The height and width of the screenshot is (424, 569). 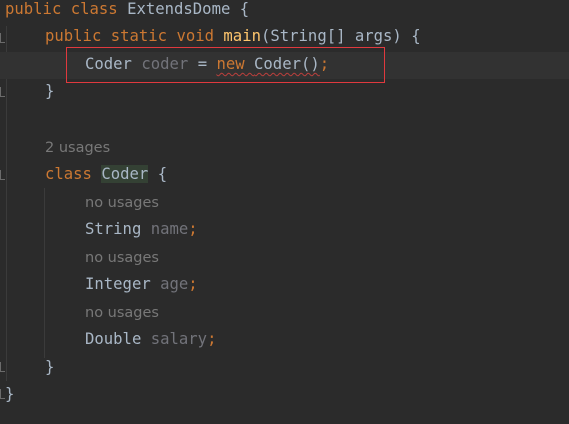 I want to click on code-line-main-method: public static void main(String[] args) {, so click(x=307, y=36).